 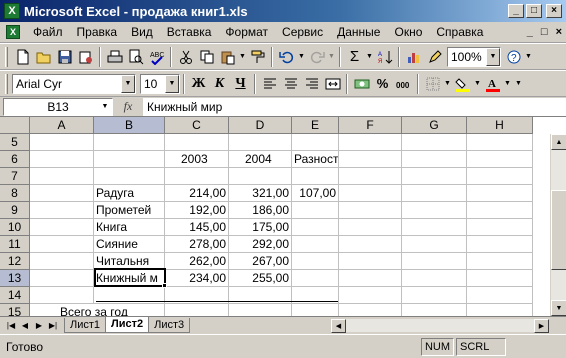 I want to click on cell-e15, so click(x=315, y=310).